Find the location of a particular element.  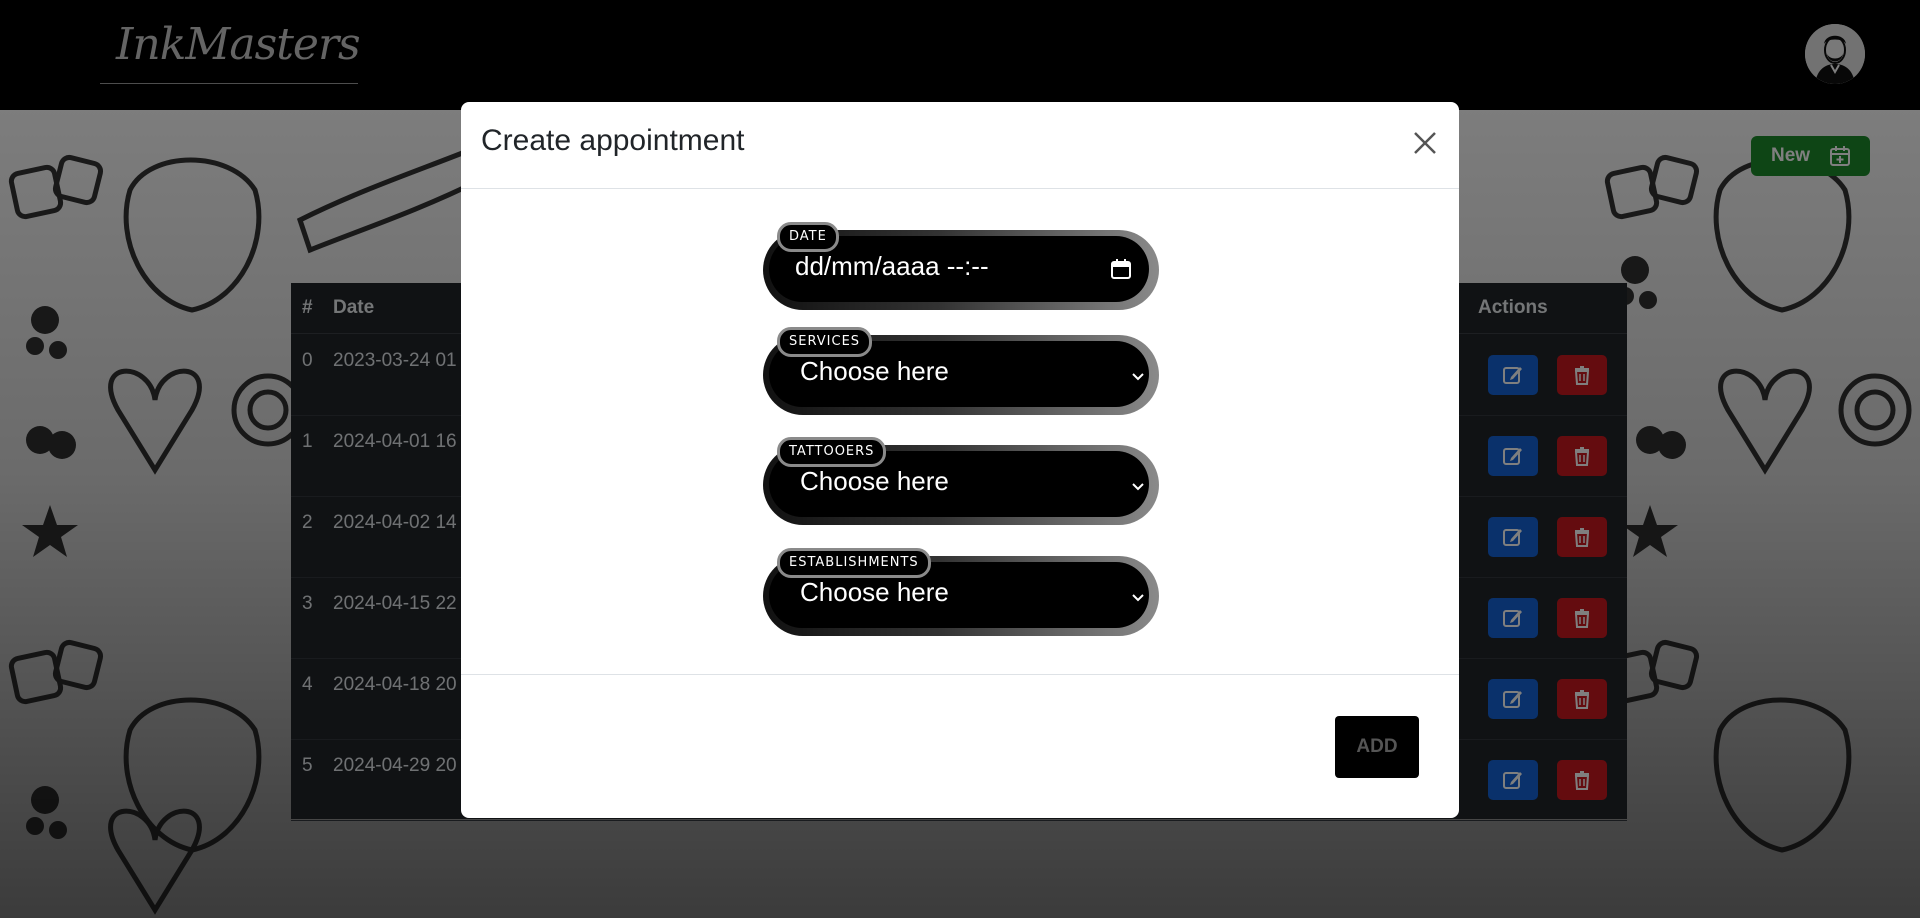

modal-header: Create appointment is located at coordinates (960, 145).